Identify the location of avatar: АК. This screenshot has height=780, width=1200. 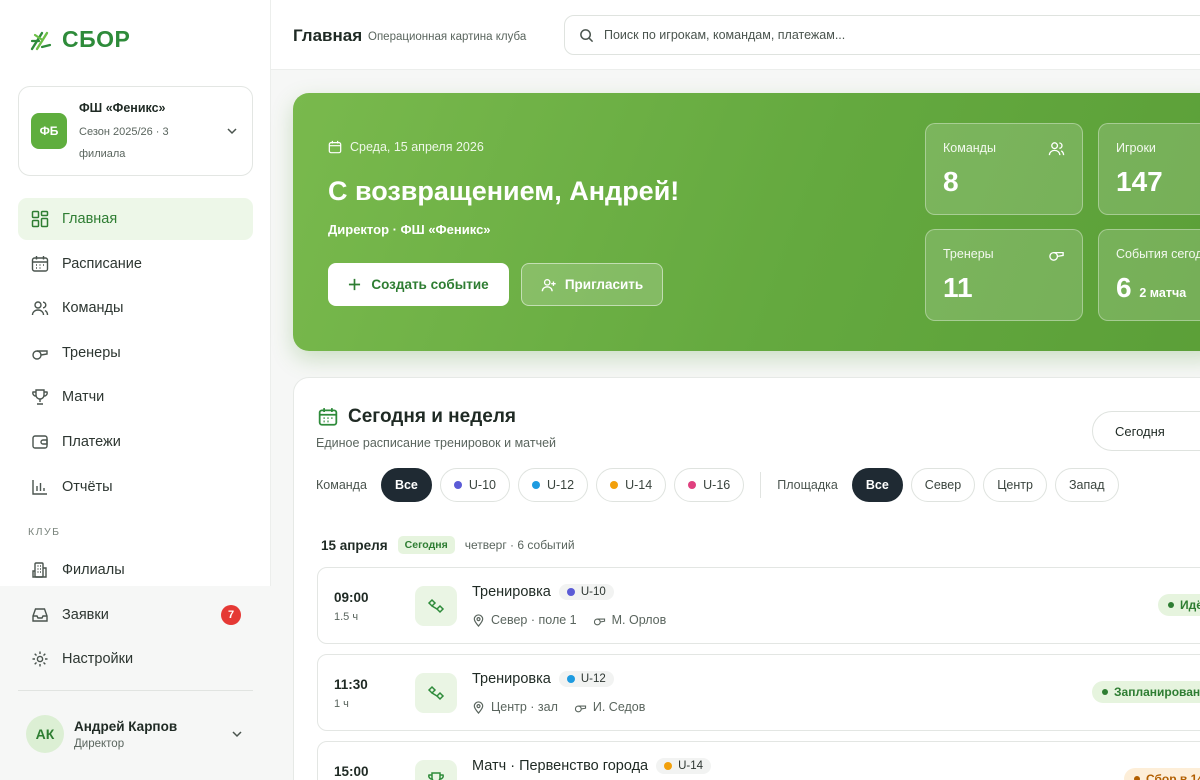
(45, 734).